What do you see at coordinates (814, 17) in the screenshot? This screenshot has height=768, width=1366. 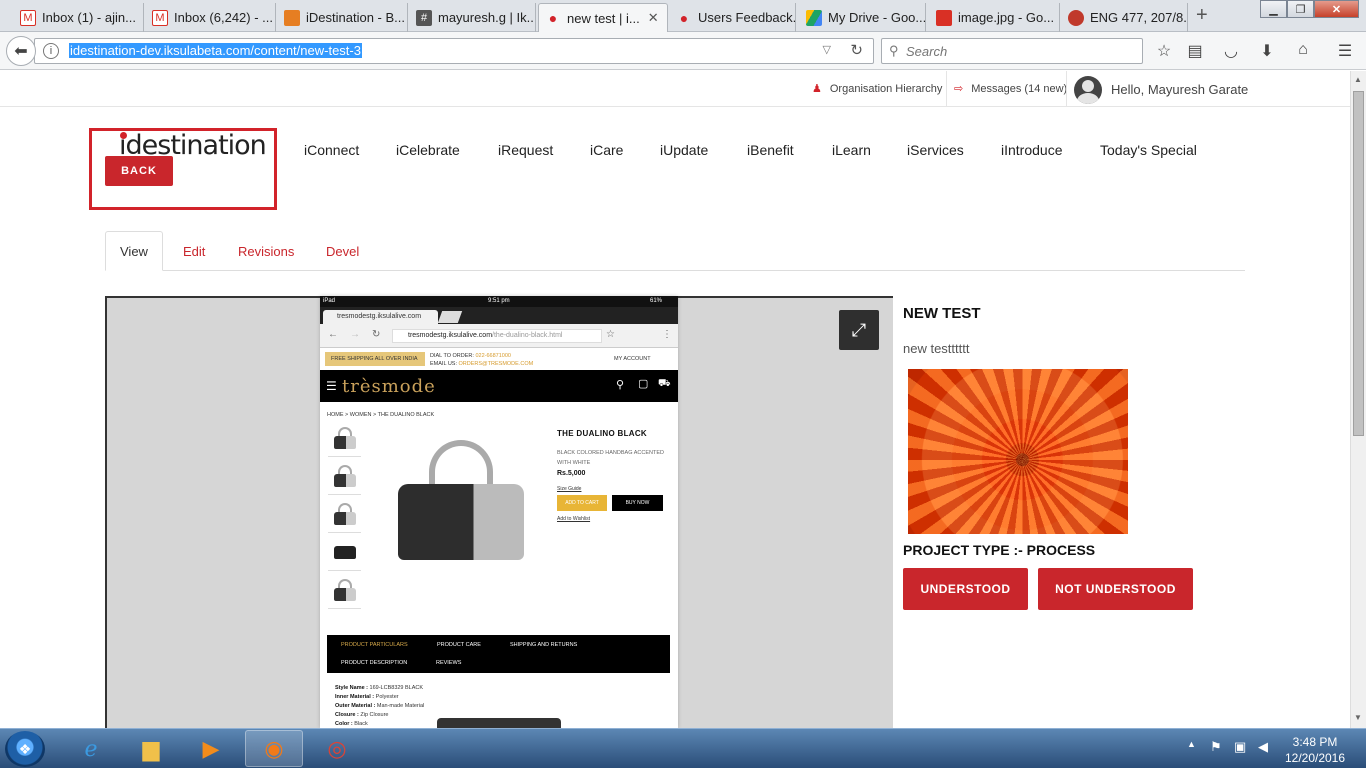 I see `google-drive-icon` at bounding box center [814, 17].